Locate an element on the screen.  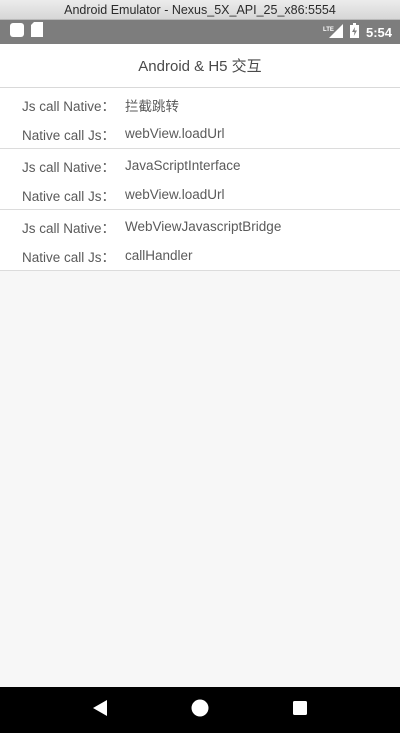
recents-button is located at coordinates (300, 710).